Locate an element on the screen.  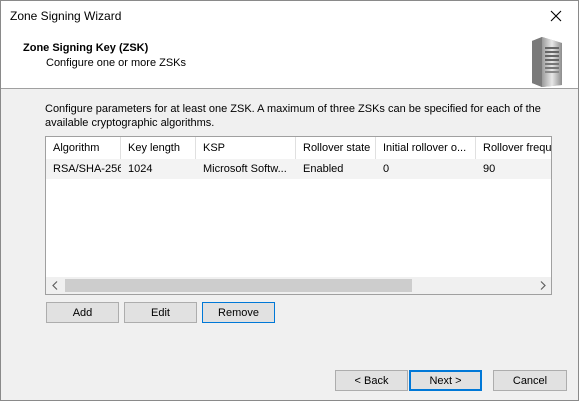
horizontal-scrollbar is located at coordinates (298, 285).